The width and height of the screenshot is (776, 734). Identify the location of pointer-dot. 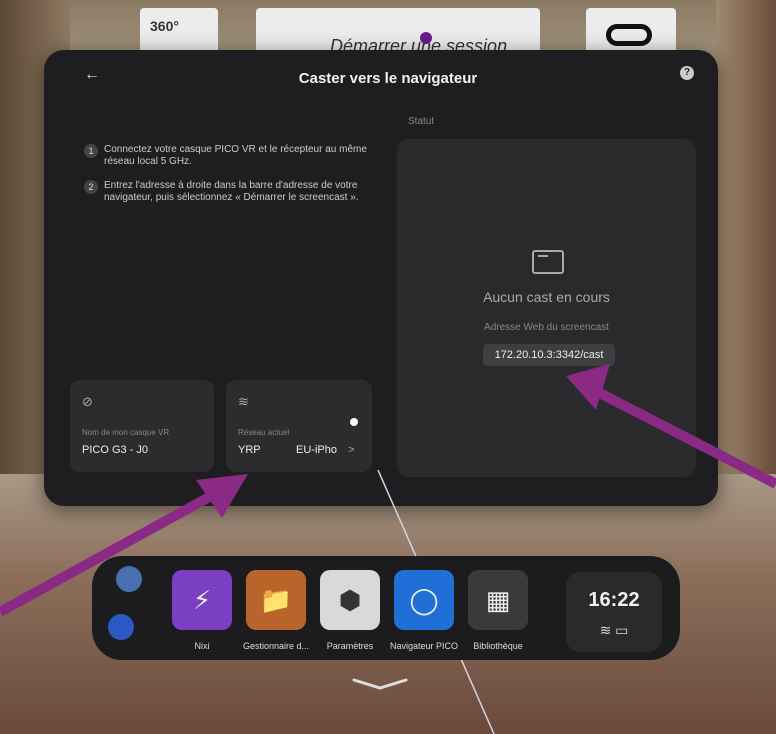
(426, 38).